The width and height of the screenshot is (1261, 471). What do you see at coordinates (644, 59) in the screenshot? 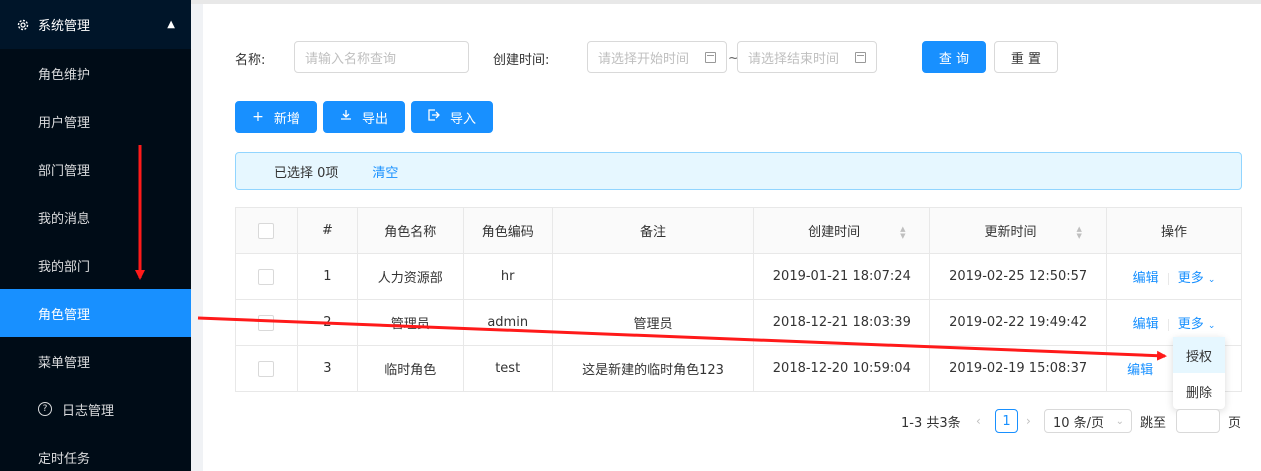
I see `start-date-placeholder: 请选择开始时间` at bounding box center [644, 59].